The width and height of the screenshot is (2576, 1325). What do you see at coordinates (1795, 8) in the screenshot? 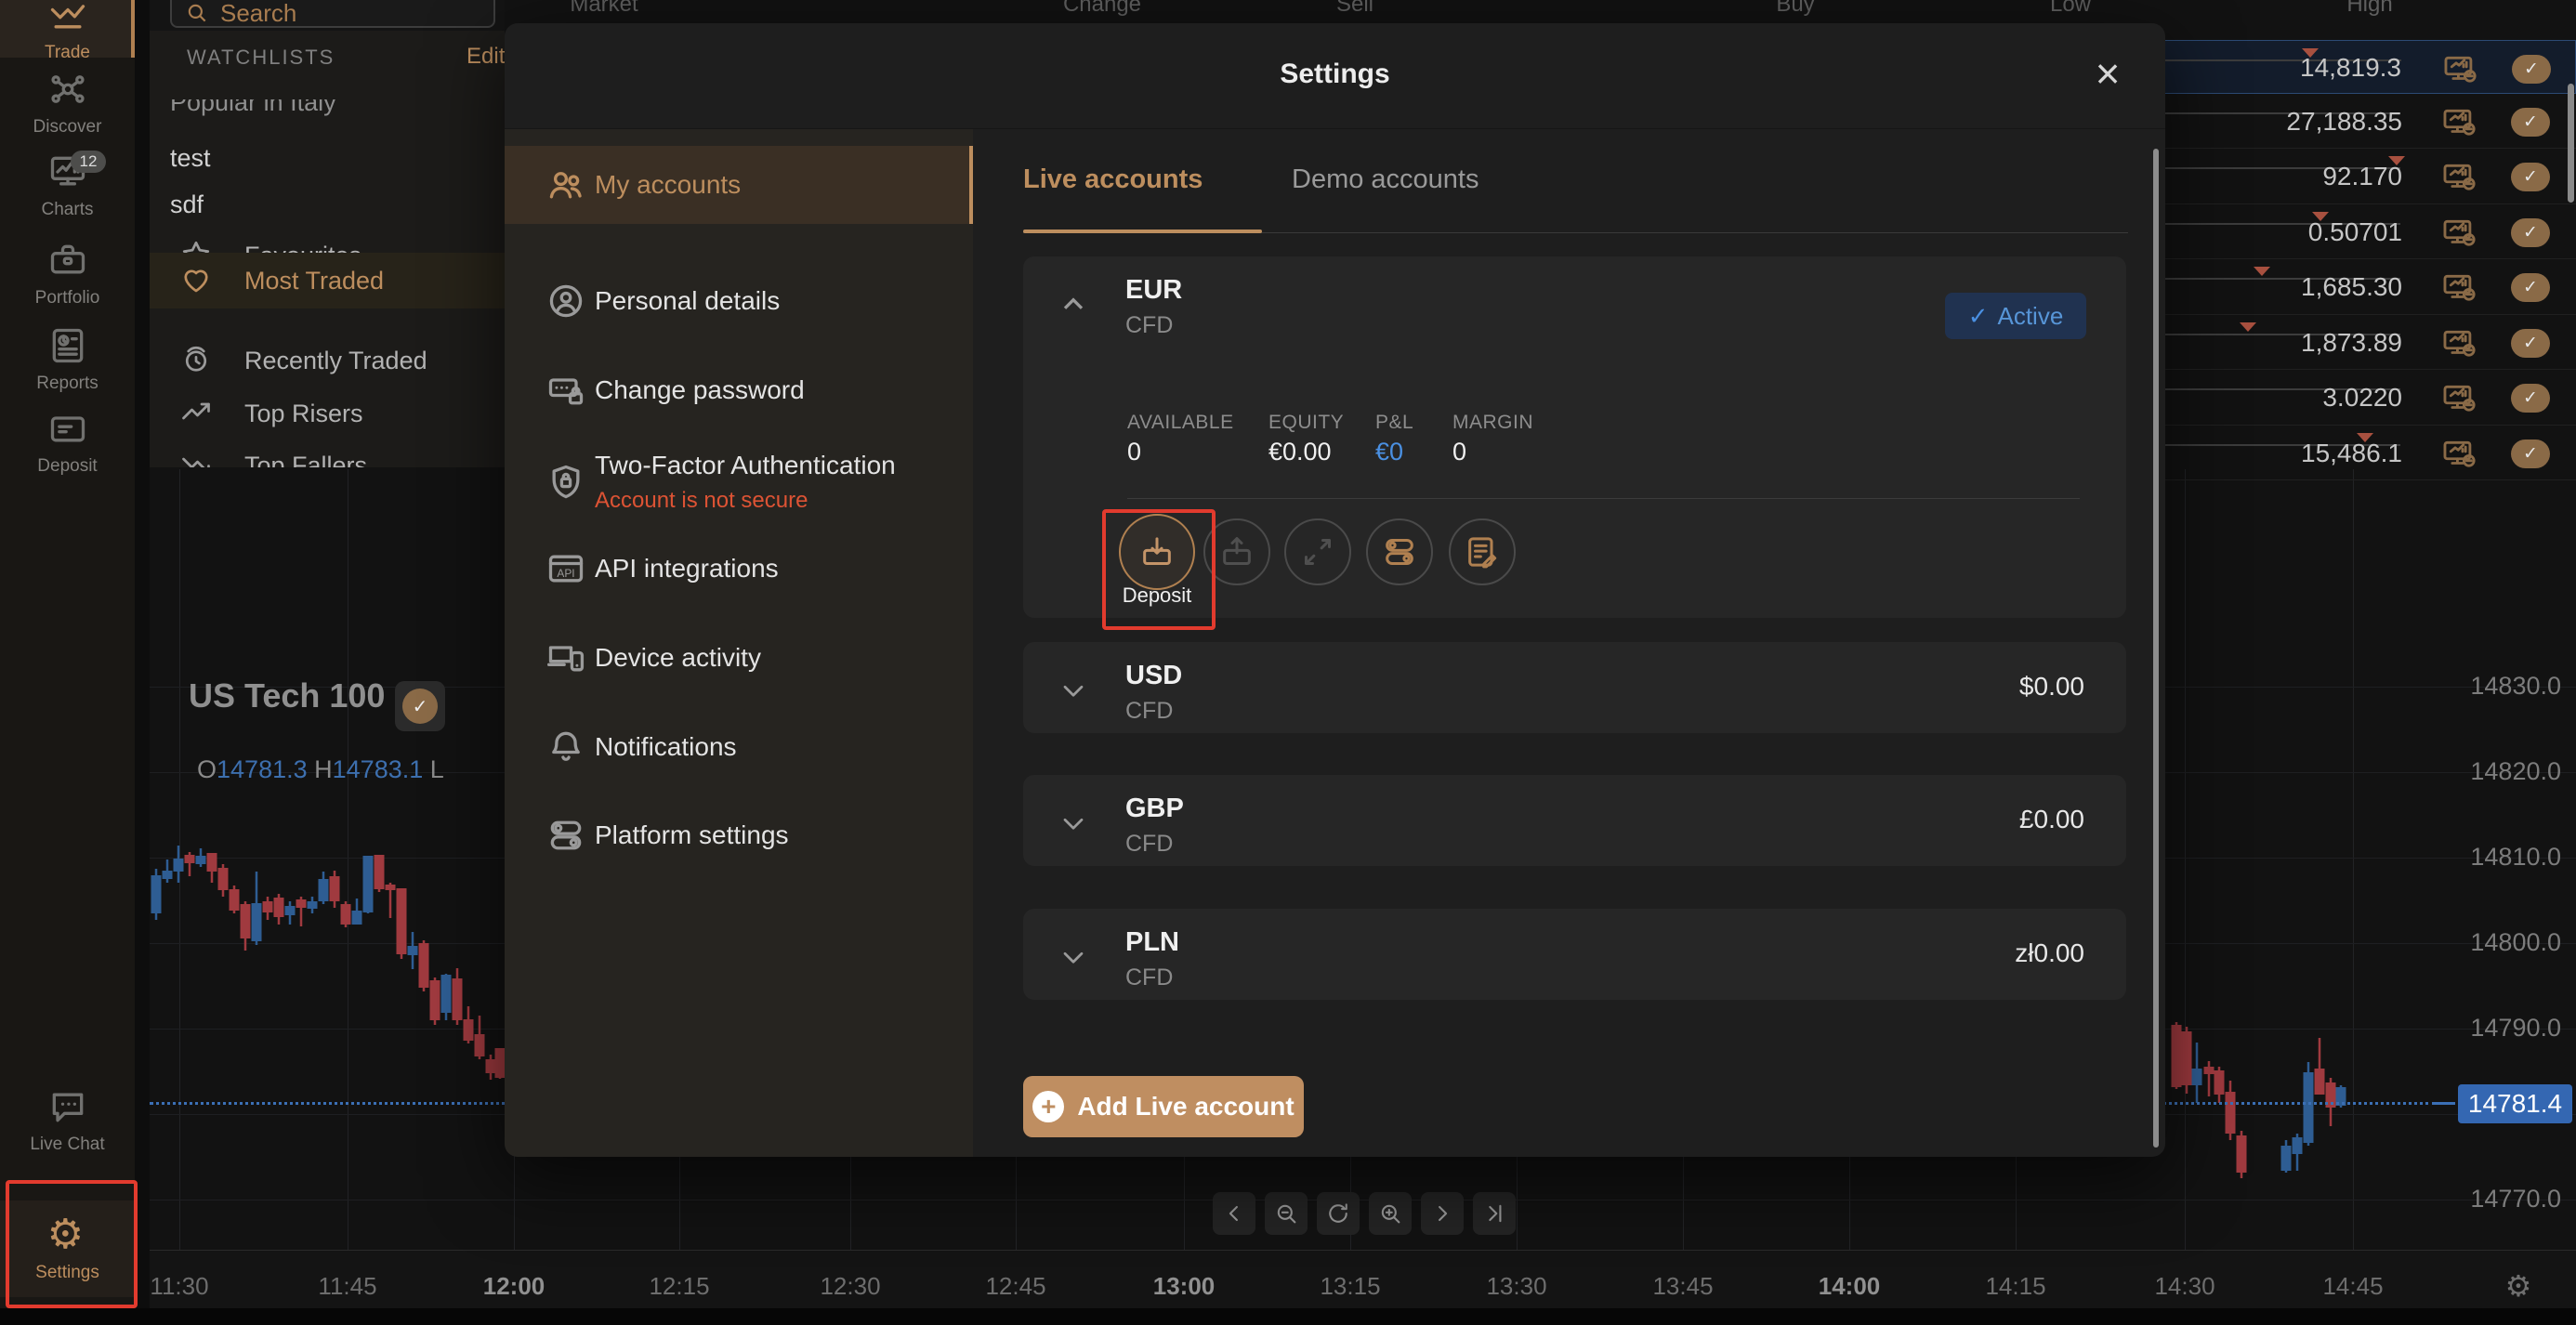
I see `column-header-buy: Buy` at bounding box center [1795, 8].